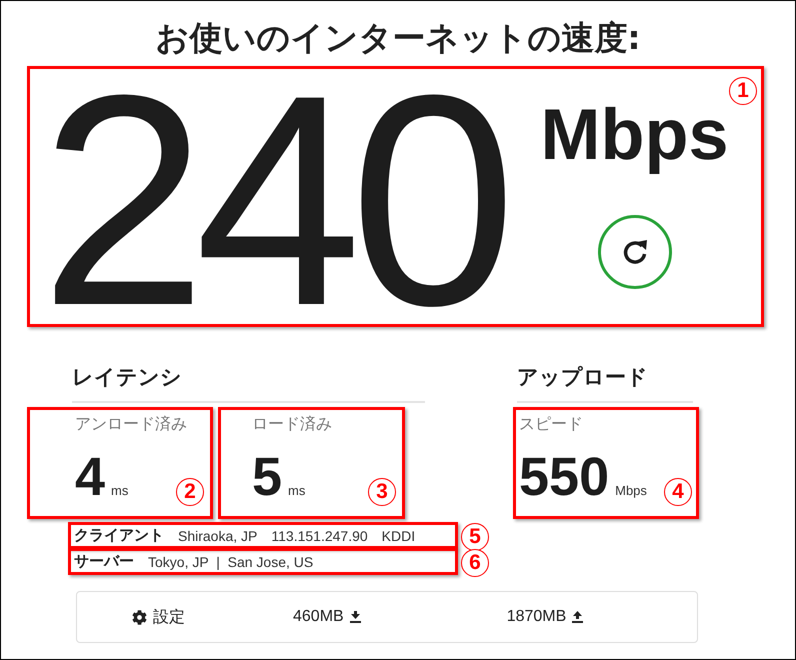  Describe the element at coordinates (90, 477) in the screenshot. I see `metric-value: 4` at that location.